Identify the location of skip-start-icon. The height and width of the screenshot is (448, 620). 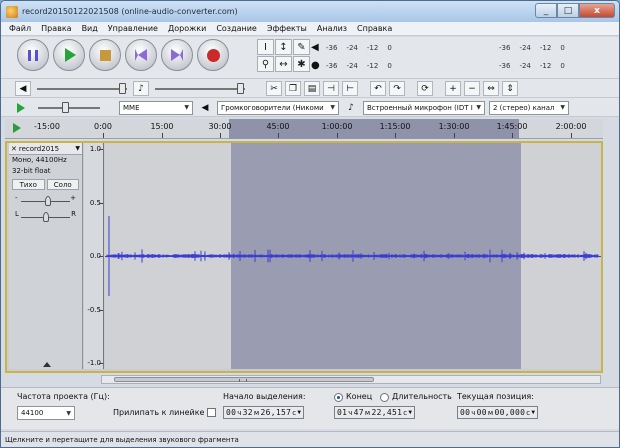
(141, 55).